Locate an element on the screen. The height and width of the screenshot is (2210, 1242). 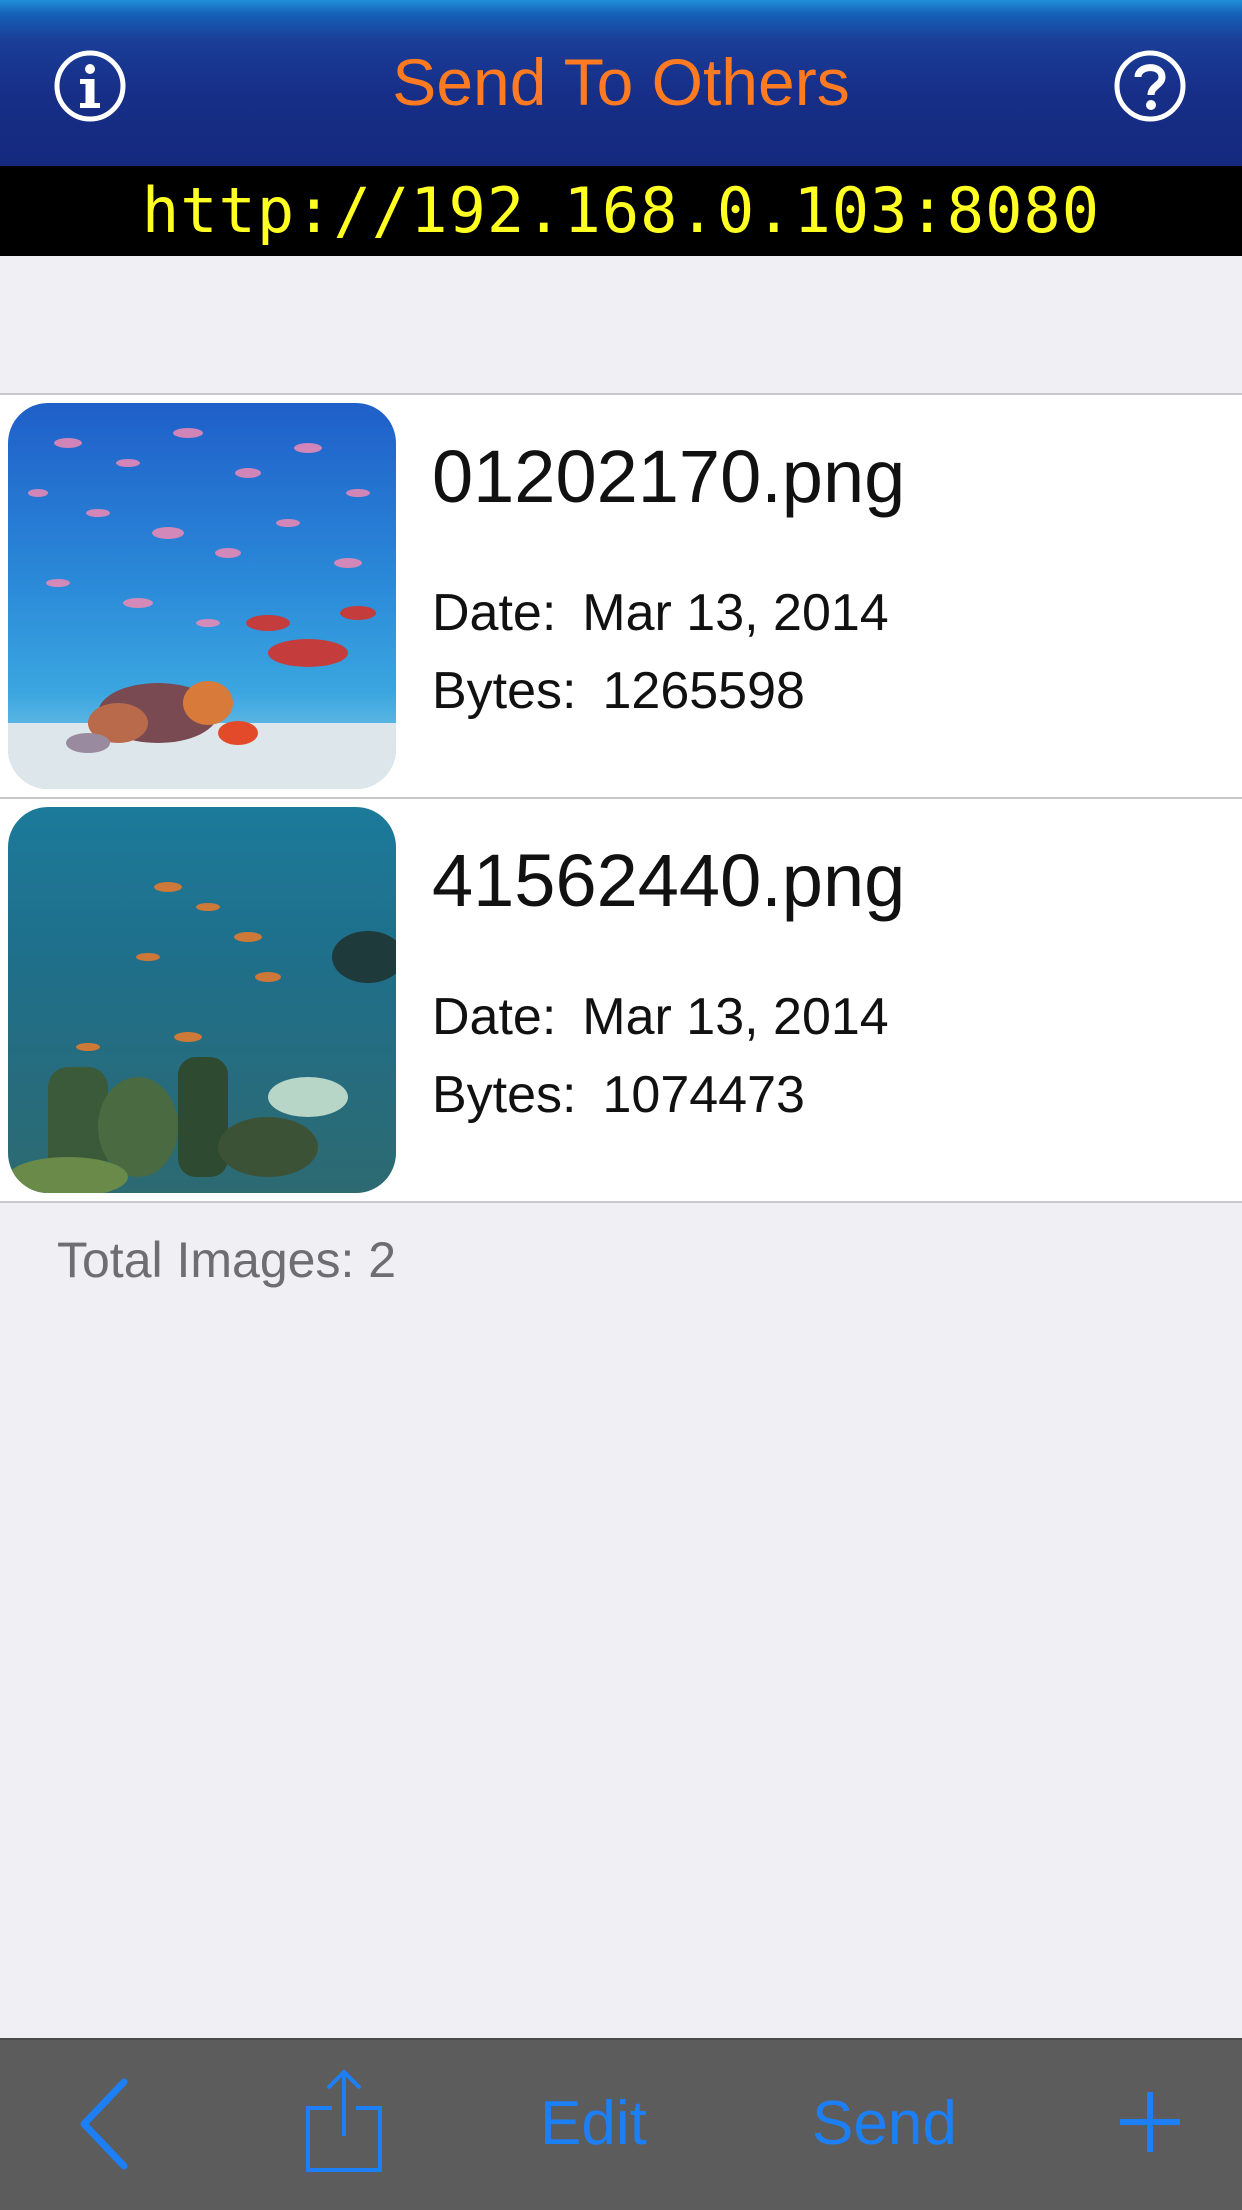
bottom-toolbar: Edit Send is located at coordinates (621, 2124).